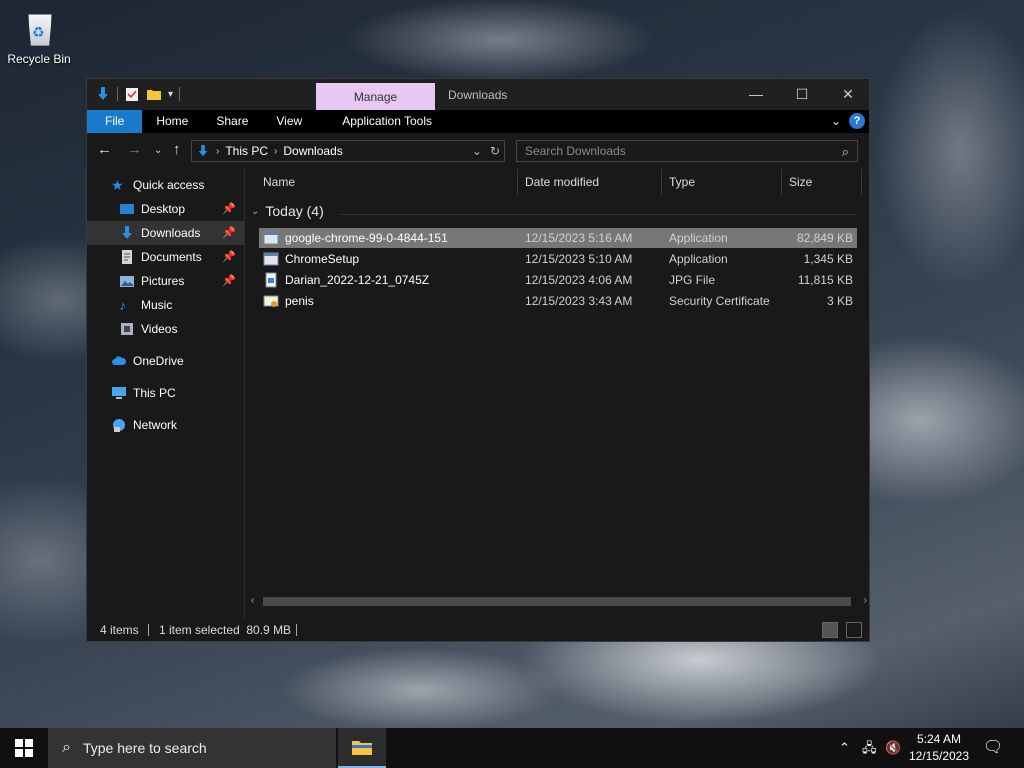 The height and width of the screenshot is (768, 1024). I want to click on tab-share: Share, so click(232, 121).